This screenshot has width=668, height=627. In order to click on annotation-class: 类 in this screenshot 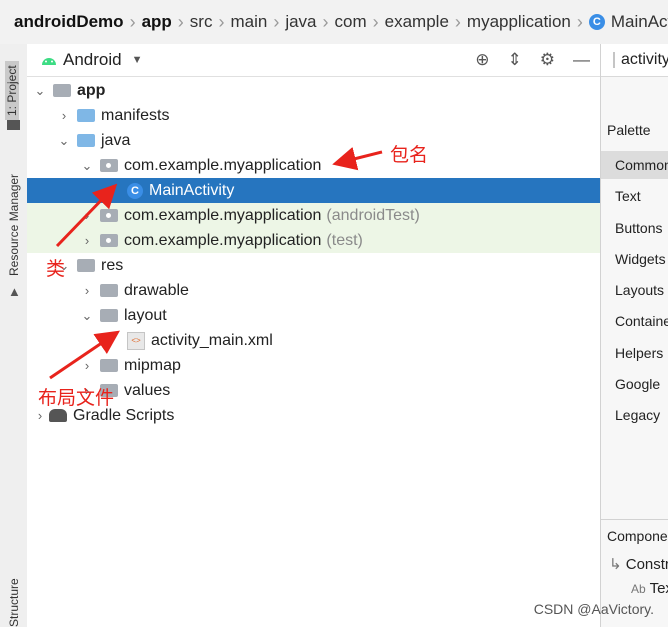, I will do `click(56, 269)`.